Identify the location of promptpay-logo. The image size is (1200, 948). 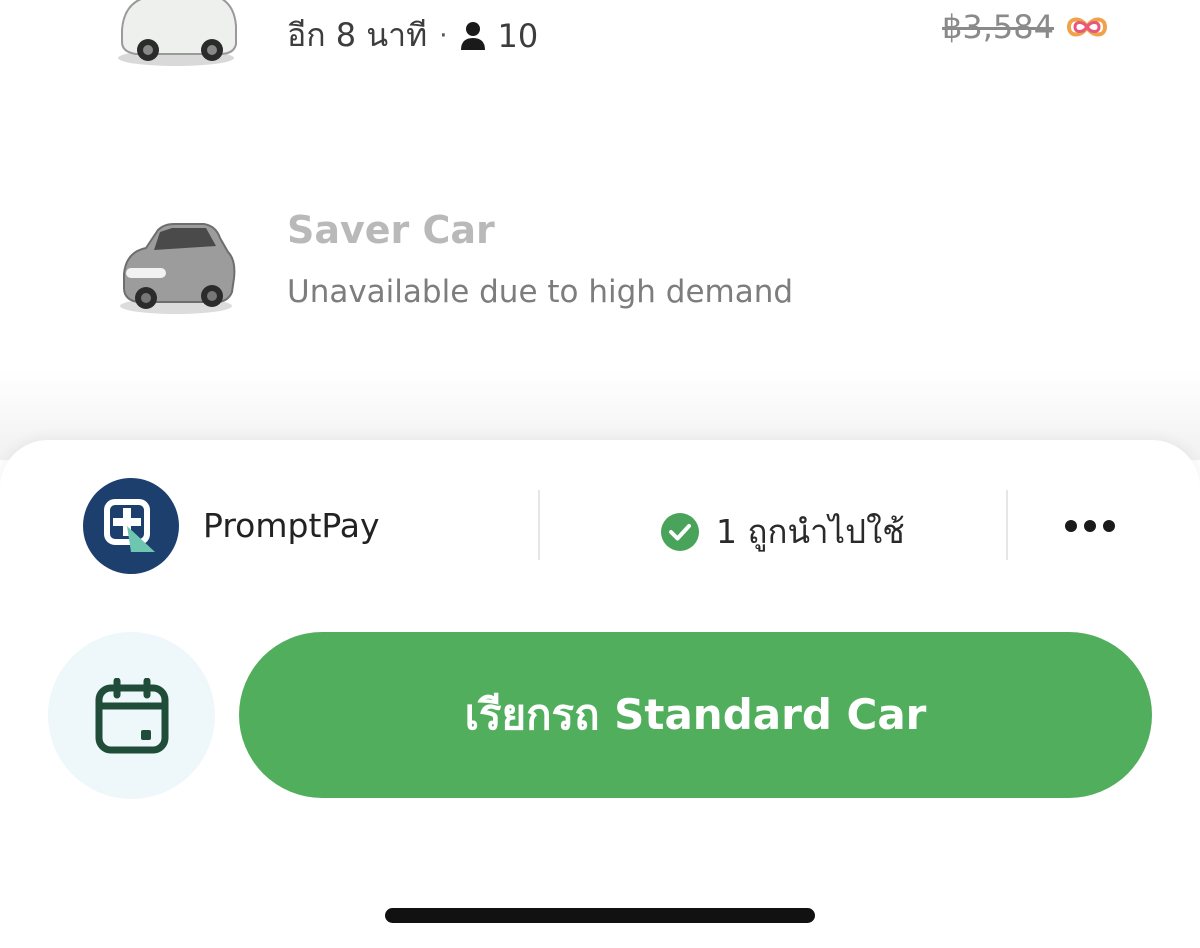
(131, 526).